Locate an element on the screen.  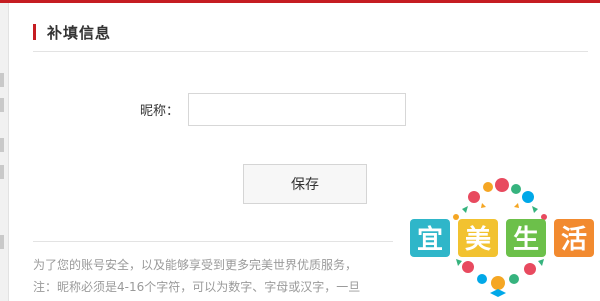
section-header: 补填信息 is located at coordinates (72, 32).